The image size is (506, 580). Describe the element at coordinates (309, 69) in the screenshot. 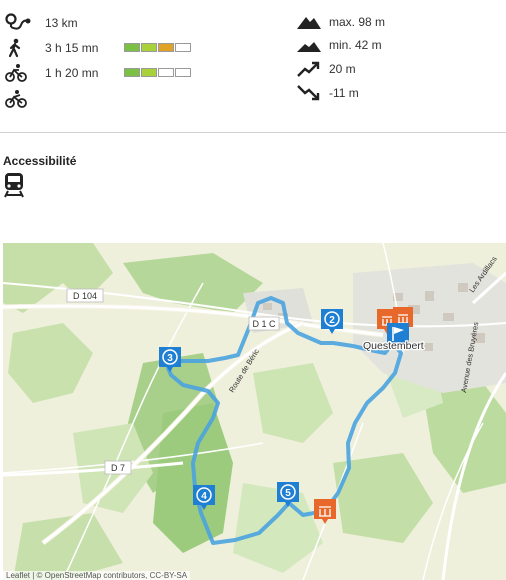

I see `ascent-arrow-icon` at that location.